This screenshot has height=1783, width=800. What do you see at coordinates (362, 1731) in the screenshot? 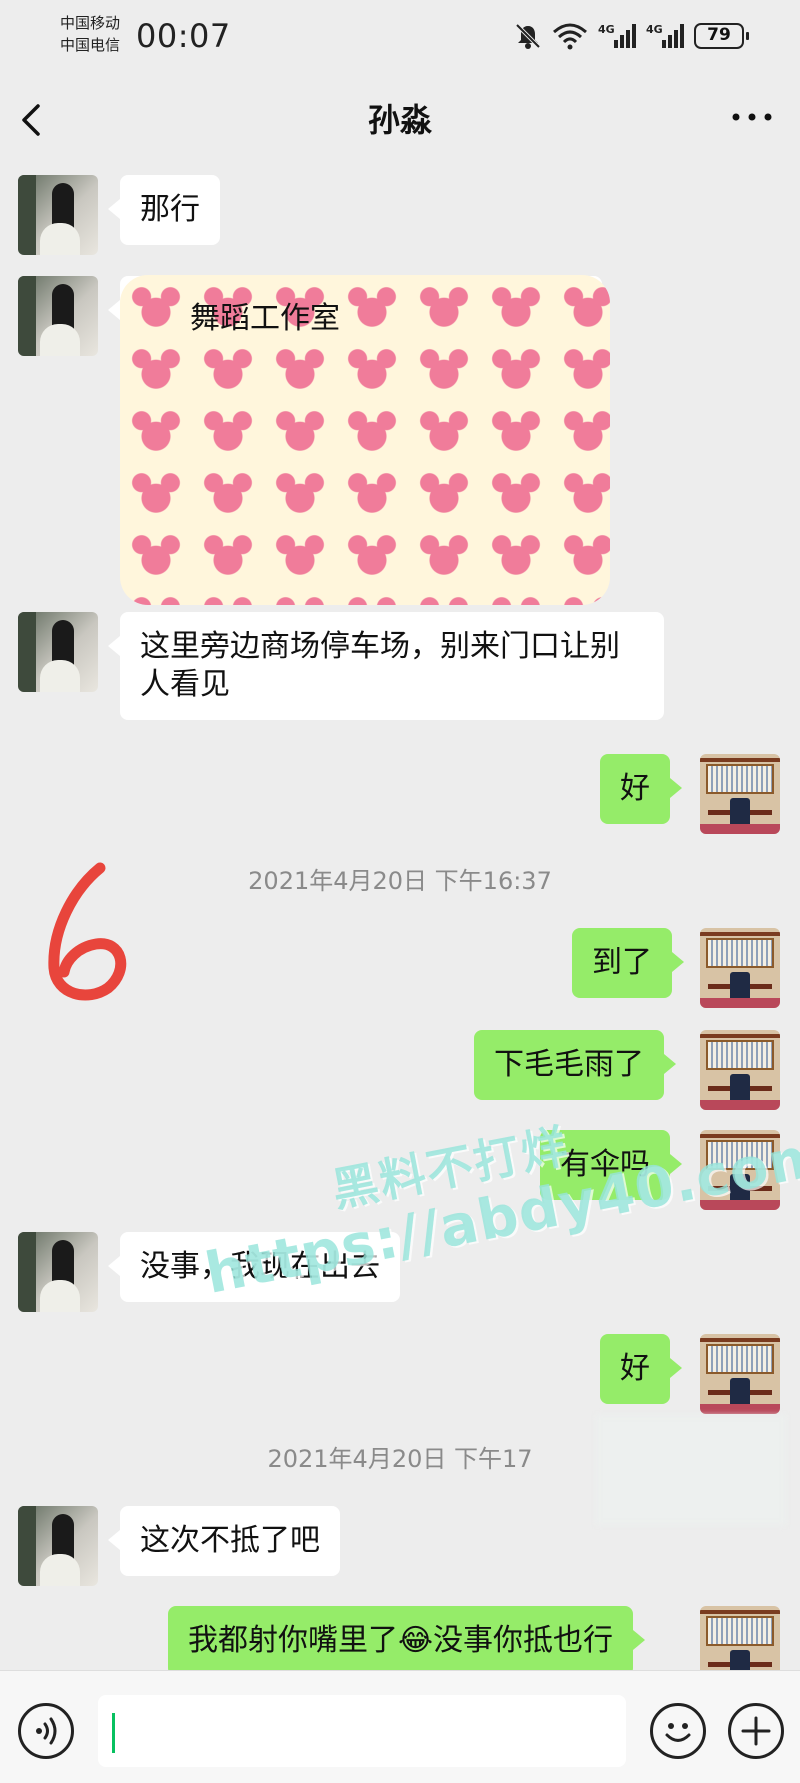
I see `message-input` at bounding box center [362, 1731].